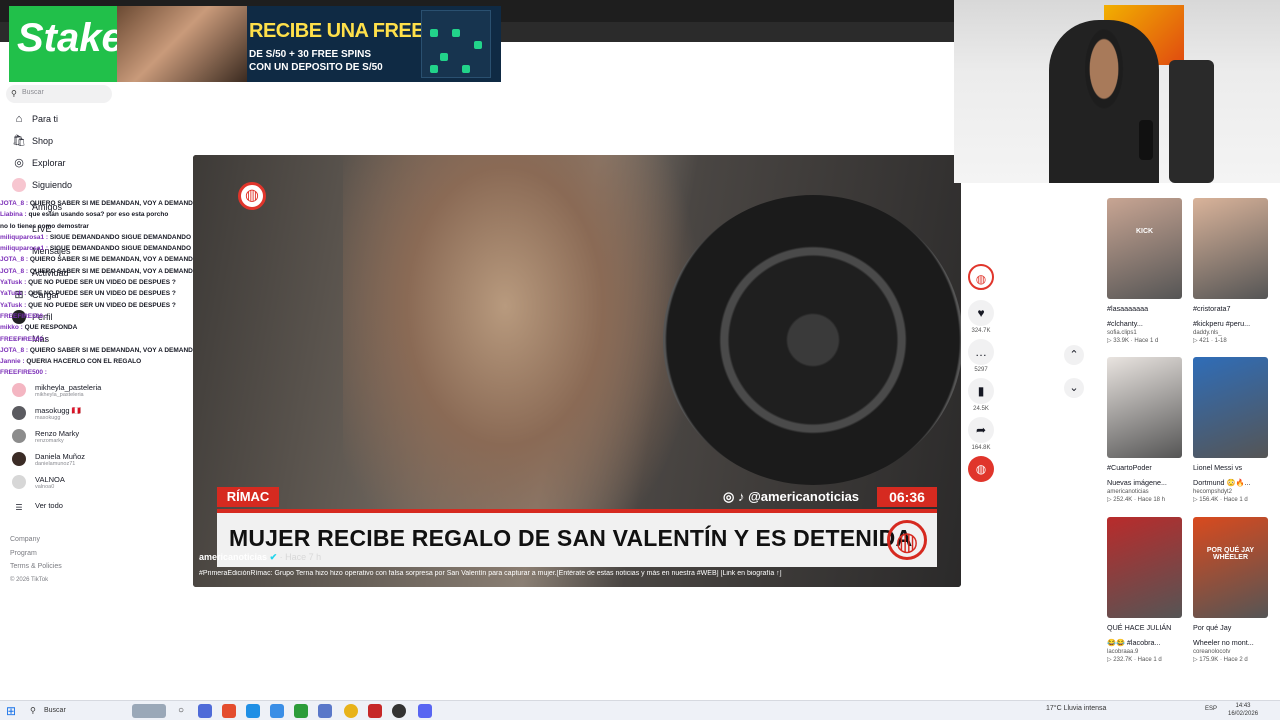  Describe the element at coordinates (351, 711) in the screenshot. I see `chrome-icon` at that location.